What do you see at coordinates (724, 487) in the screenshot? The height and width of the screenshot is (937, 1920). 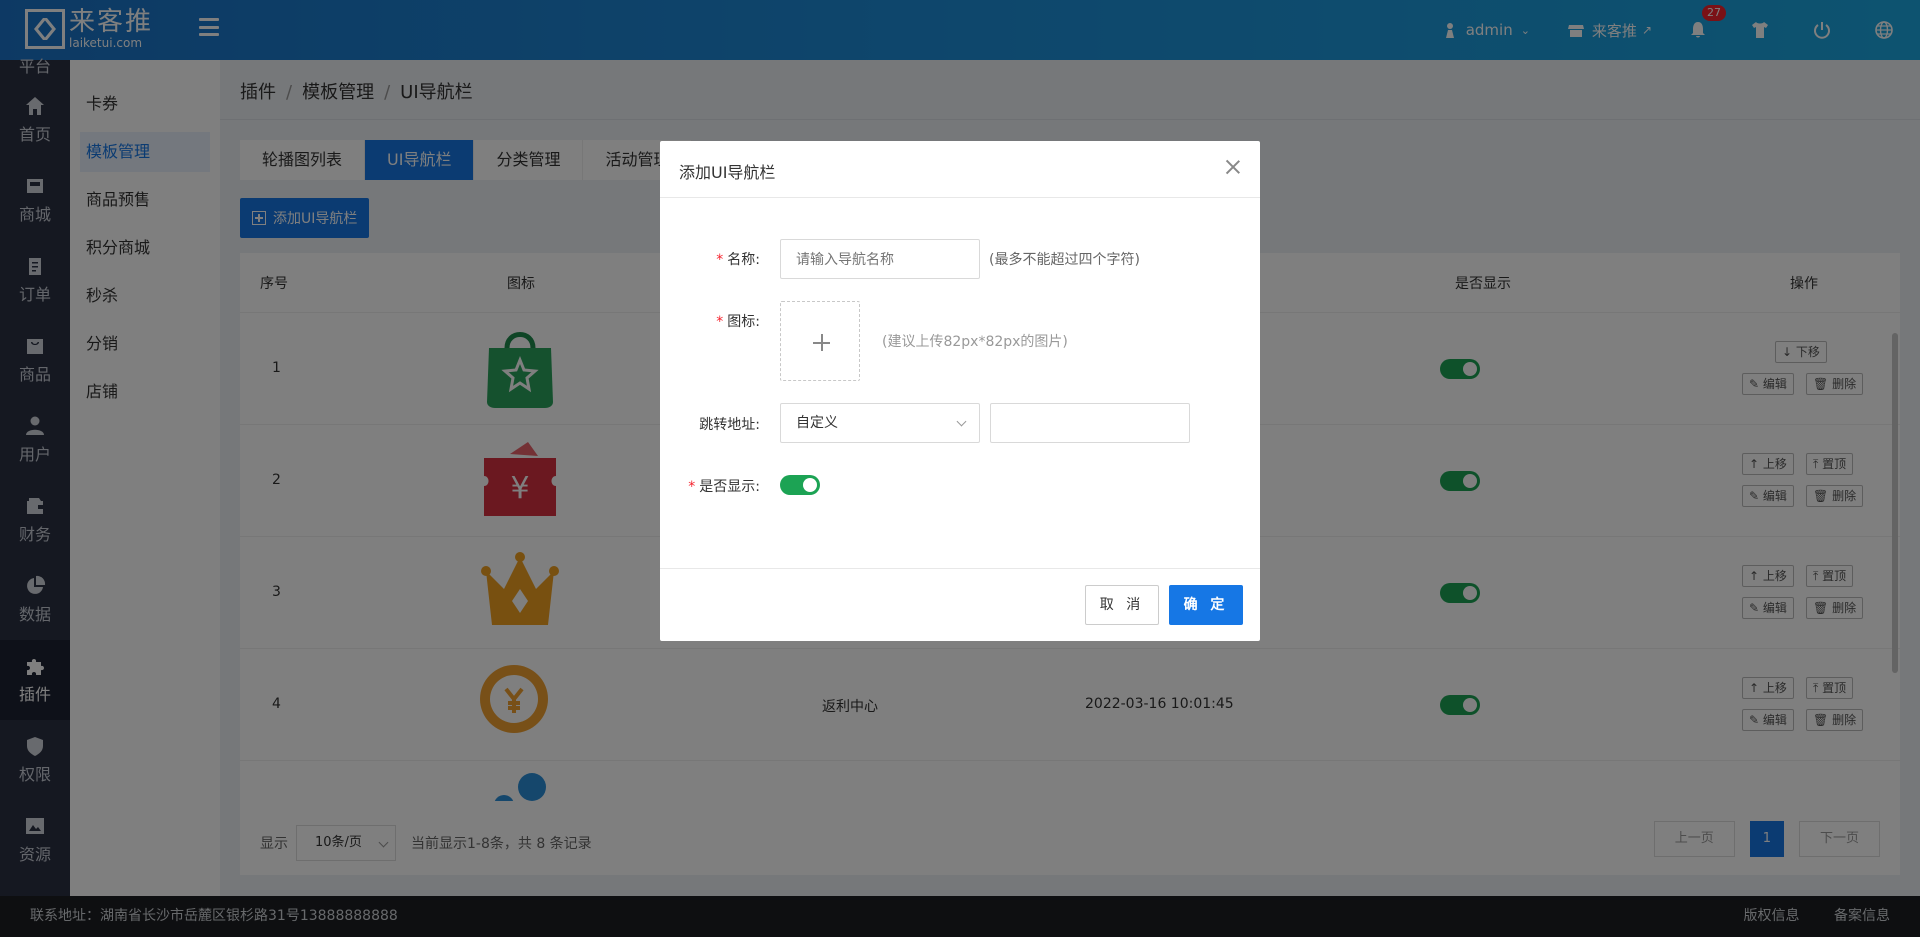 I see `show-label: * 是否显示:` at bounding box center [724, 487].